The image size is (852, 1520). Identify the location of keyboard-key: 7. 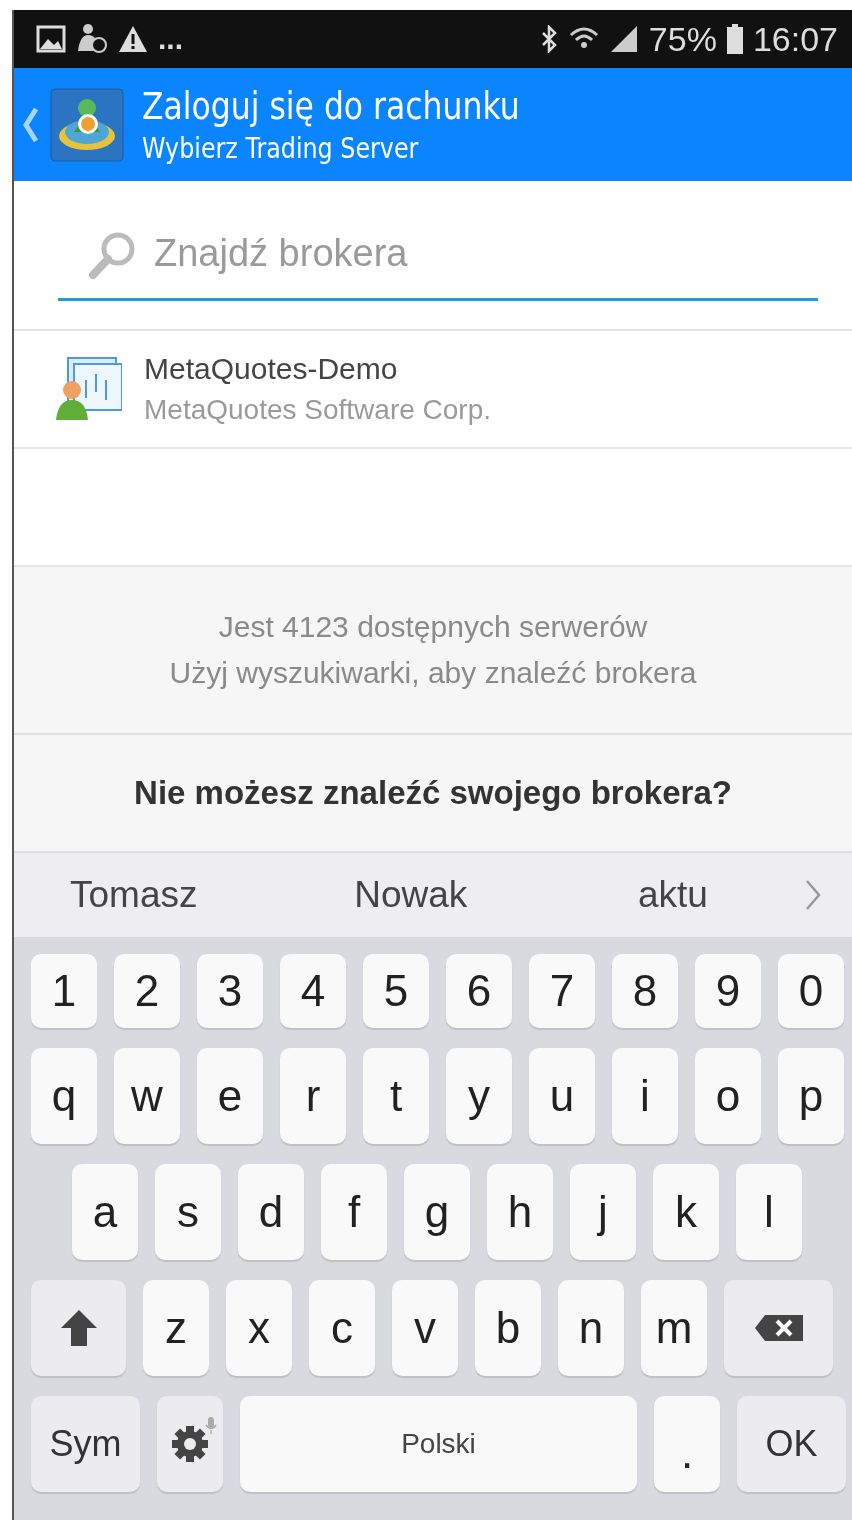
(562, 991).